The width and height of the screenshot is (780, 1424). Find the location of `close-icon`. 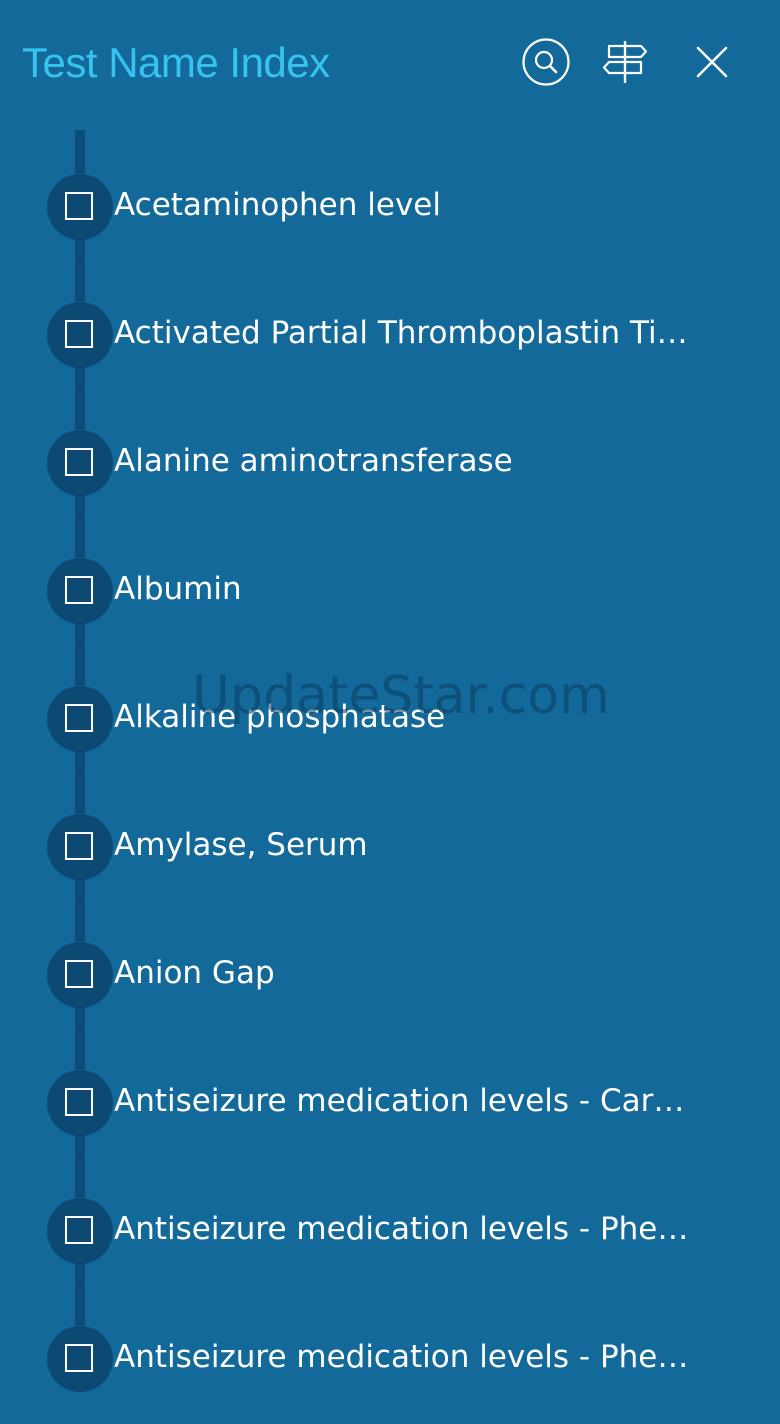

close-icon is located at coordinates (712, 62).